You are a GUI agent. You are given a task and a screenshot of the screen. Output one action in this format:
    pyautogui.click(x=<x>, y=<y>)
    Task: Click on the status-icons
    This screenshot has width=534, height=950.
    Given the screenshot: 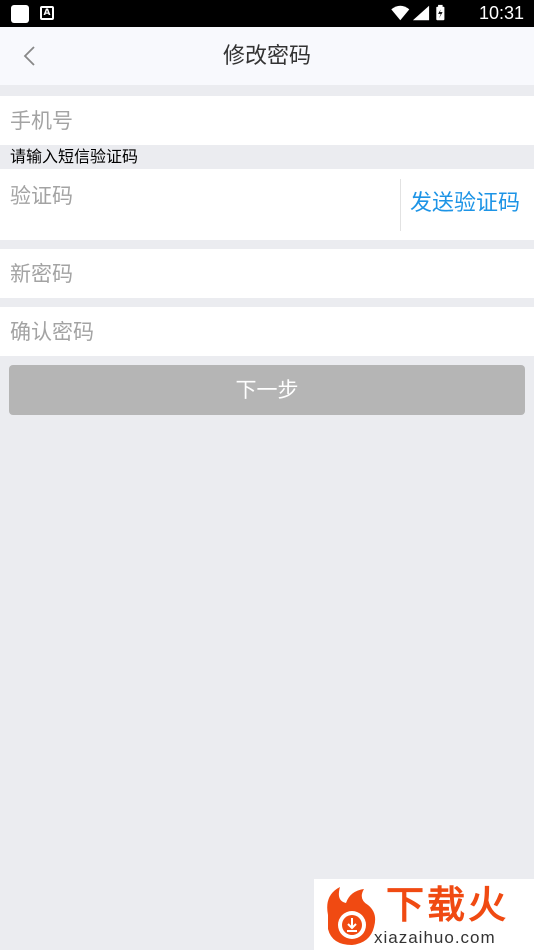 What is the action you would take?
    pyautogui.click(x=418, y=12)
    